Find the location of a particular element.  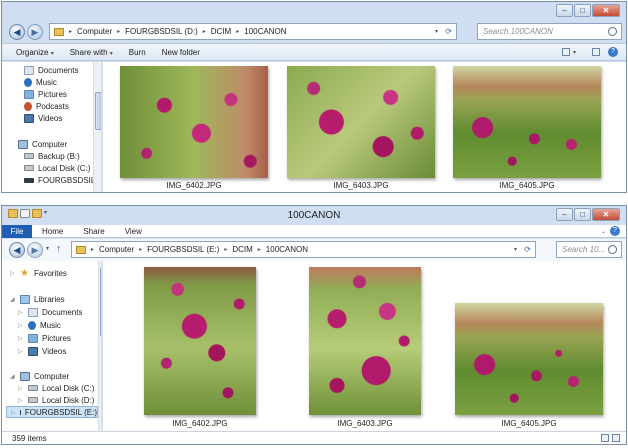

removable-drive-icon is located at coordinates (29, 180).